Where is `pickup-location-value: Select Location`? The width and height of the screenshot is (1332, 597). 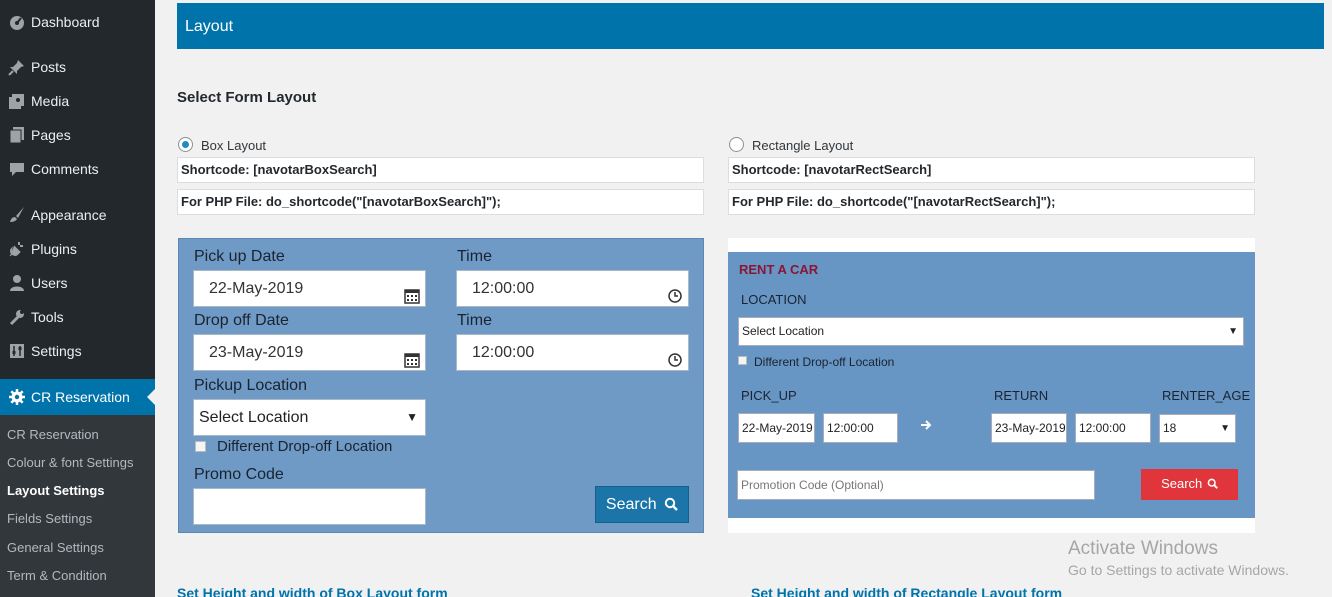 pickup-location-value: Select Location is located at coordinates (254, 417).